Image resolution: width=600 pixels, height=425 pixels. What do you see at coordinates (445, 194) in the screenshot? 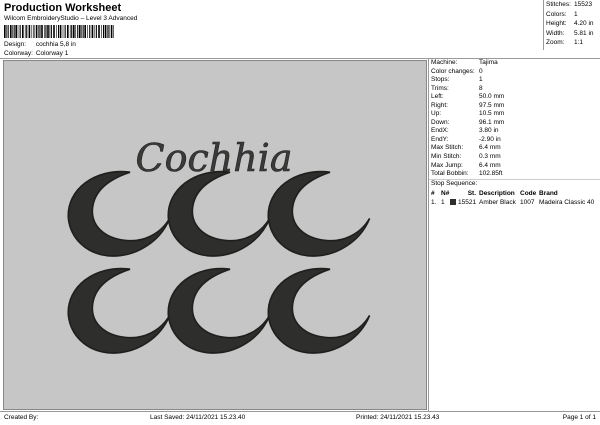
I see `col-header: N#` at bounding box center [445, 194].